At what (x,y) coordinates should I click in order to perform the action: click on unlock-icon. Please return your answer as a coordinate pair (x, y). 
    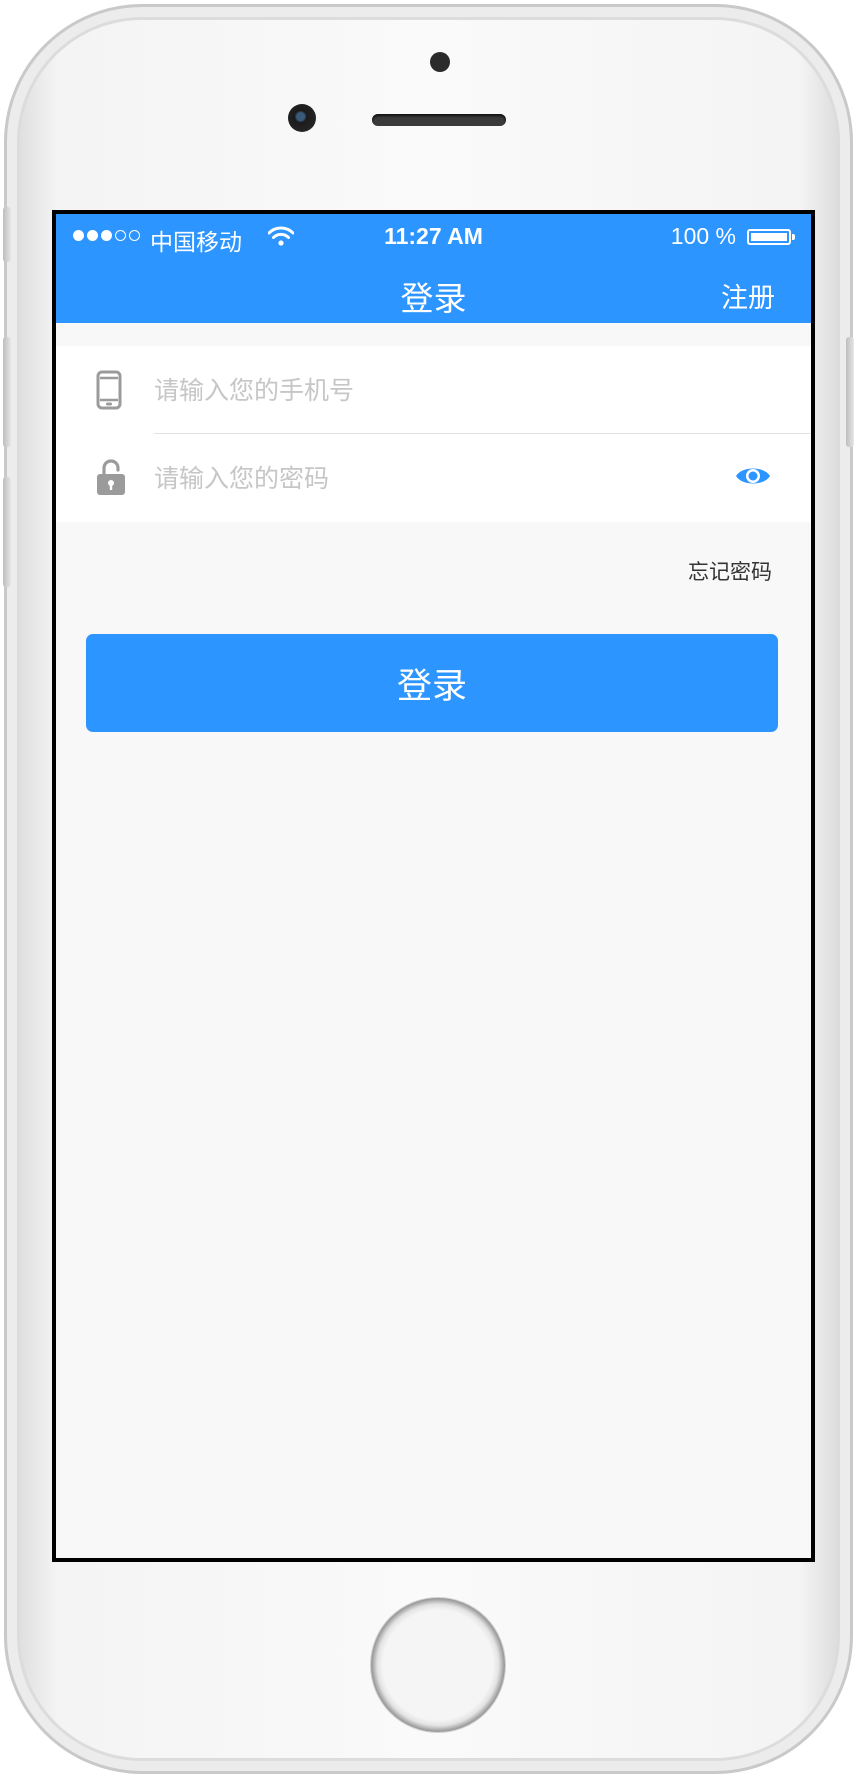
    Looking at the image, I should click on (111, 479).